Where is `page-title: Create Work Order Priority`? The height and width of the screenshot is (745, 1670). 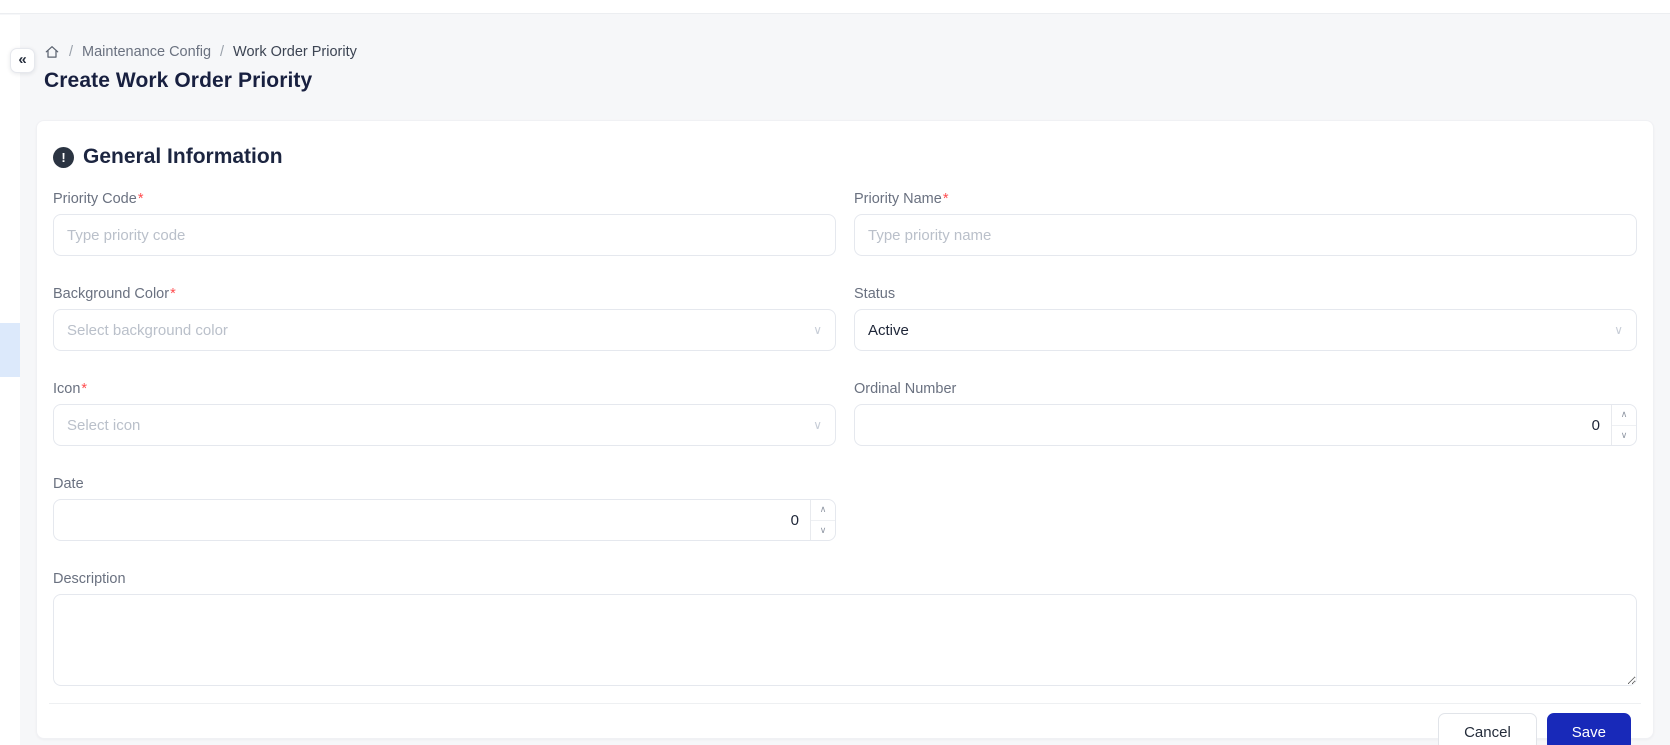 page-title: Create Work Order Priority is located at coordinates (178, 80).